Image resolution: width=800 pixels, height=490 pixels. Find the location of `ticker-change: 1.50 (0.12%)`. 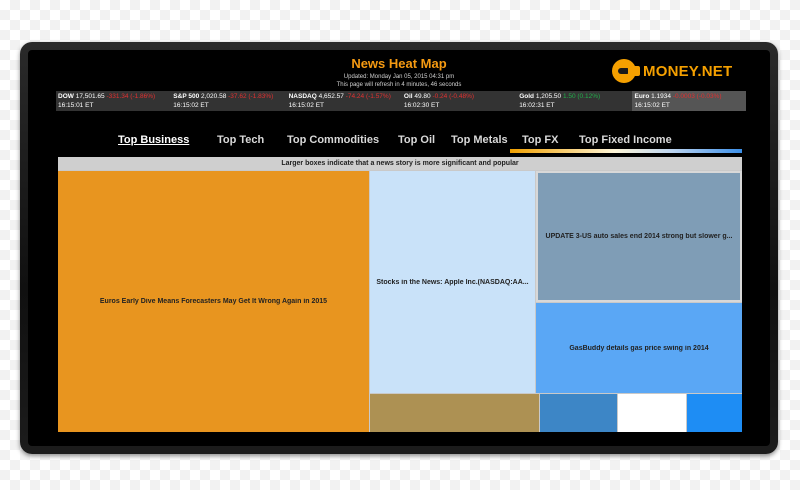

ticker-change: 1.50 (0.12%) is located at coordinates (581, 96).